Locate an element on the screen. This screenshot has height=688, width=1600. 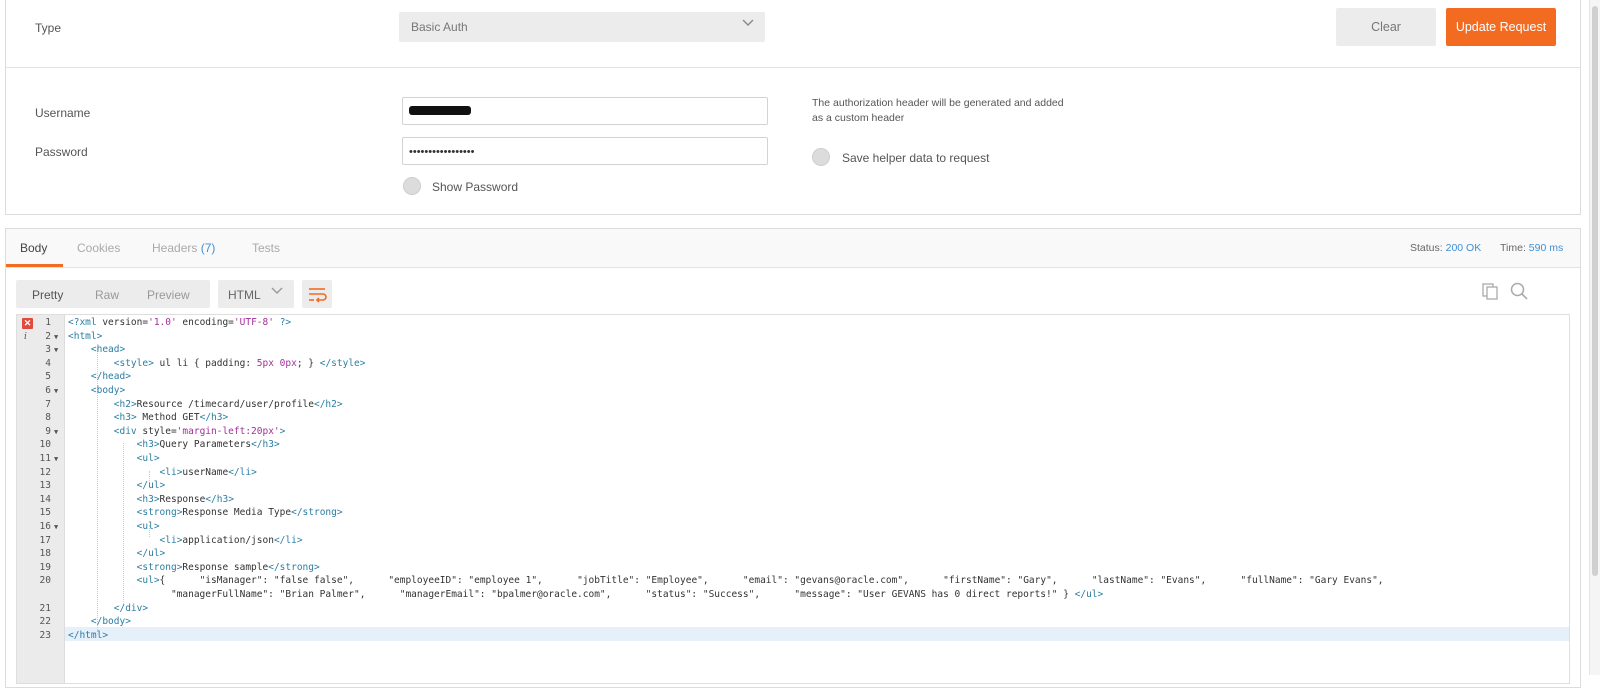
format-select: HTML is located at coordinates (256, 294).